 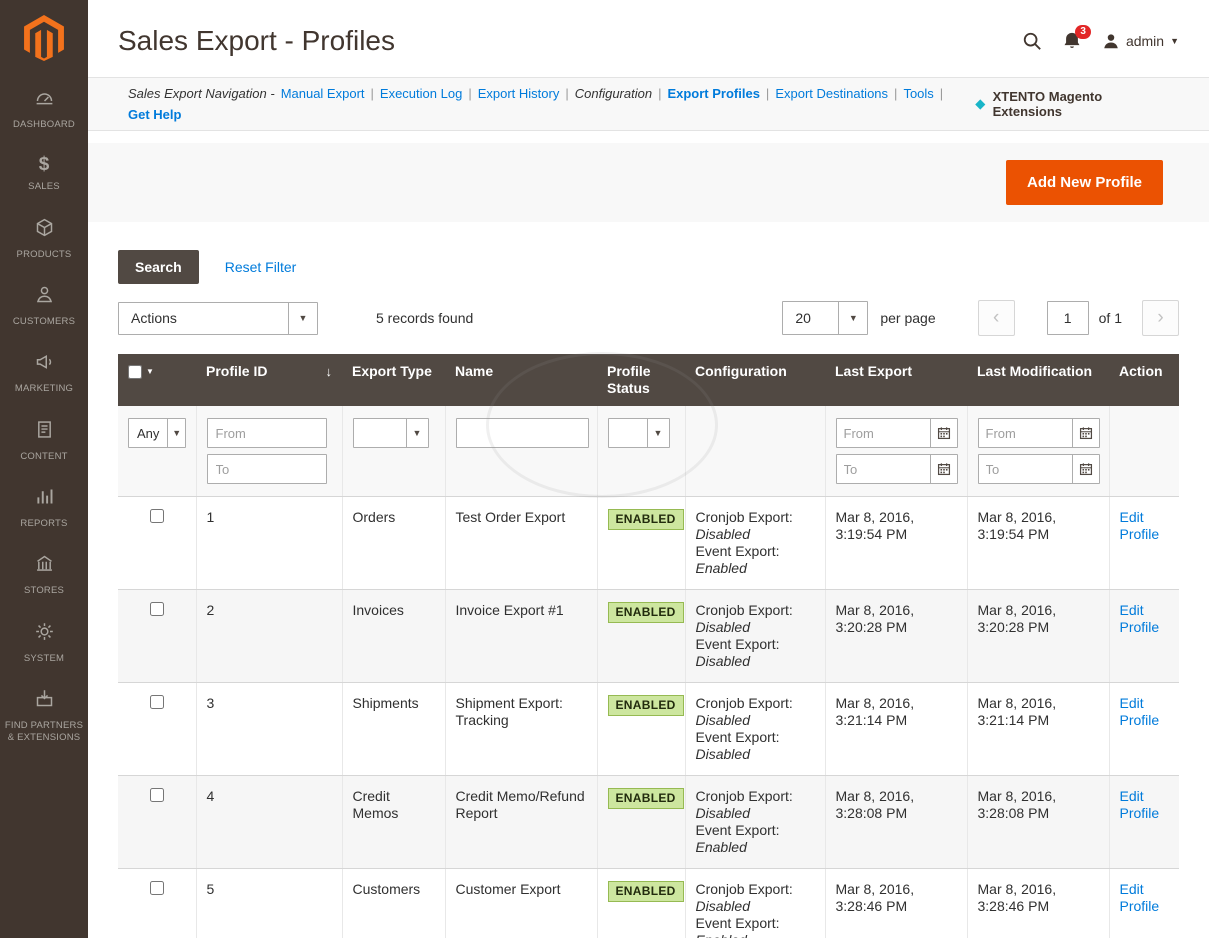 What do you see at coordinates (896, 380) in the screenshot?
I see `column-header-last-export: Last Export` at bounding box center [896, 380].